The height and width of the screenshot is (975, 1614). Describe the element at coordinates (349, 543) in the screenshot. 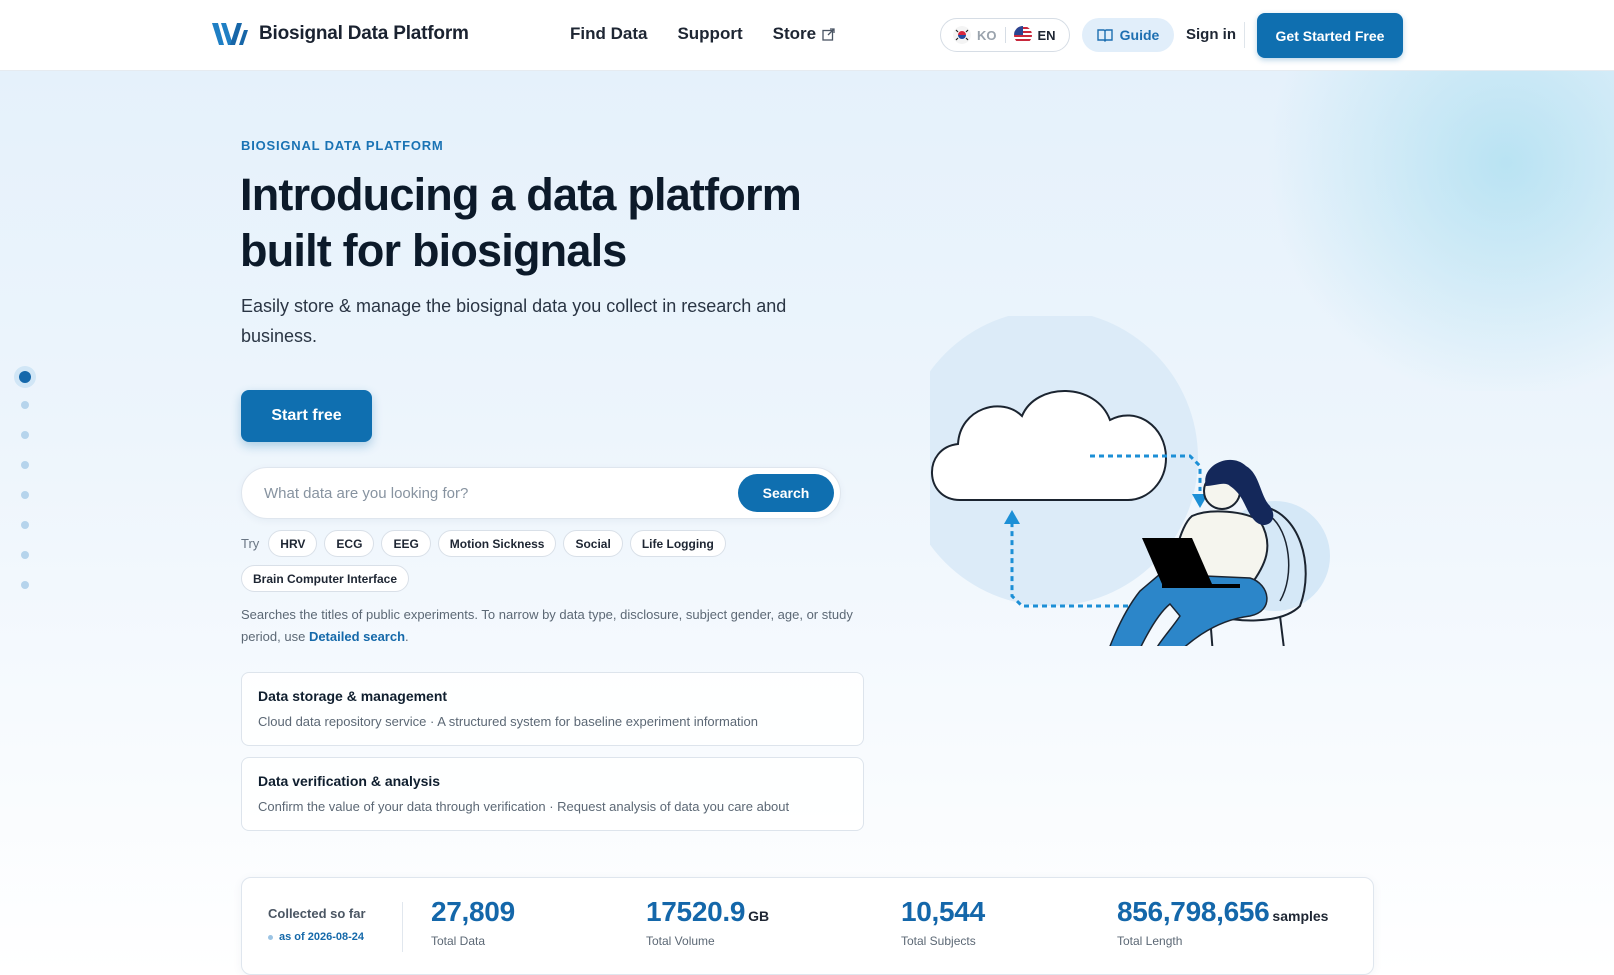

I see `chip-ecg: ECG` at that location.